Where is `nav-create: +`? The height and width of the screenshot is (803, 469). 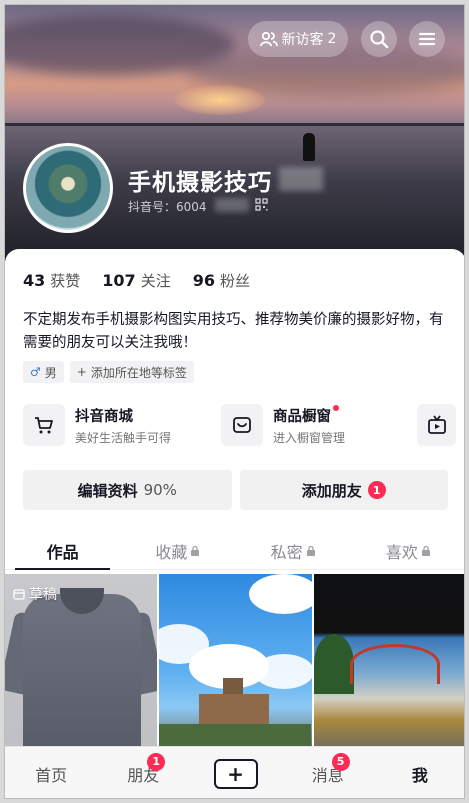 nav-create: + is located at coordinates (235, 773).